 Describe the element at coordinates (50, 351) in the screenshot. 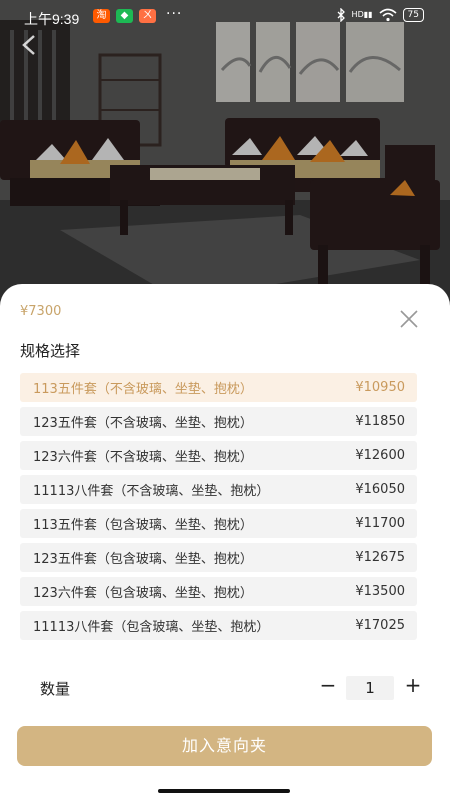

I see `section-title: 规格选择` at that location.